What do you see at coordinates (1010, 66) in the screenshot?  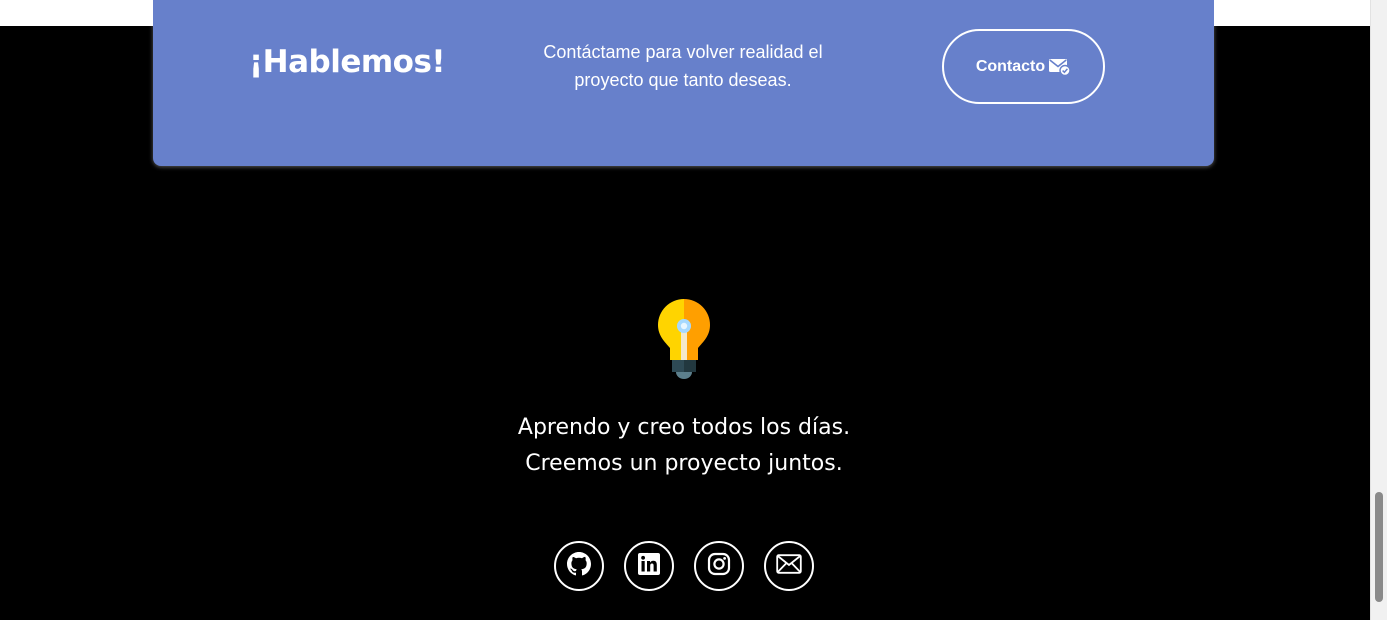 I see `contact-button-label: Contacto` at bounding box center [1010, 66].